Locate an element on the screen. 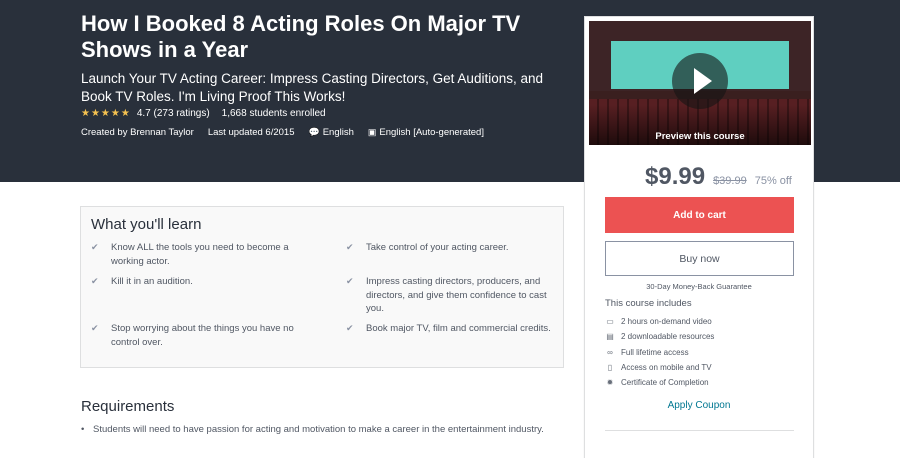 Image resolution: width=900 pixels, height=458 pixels. video-icon: ▭ is located at coordinates (610, 322).